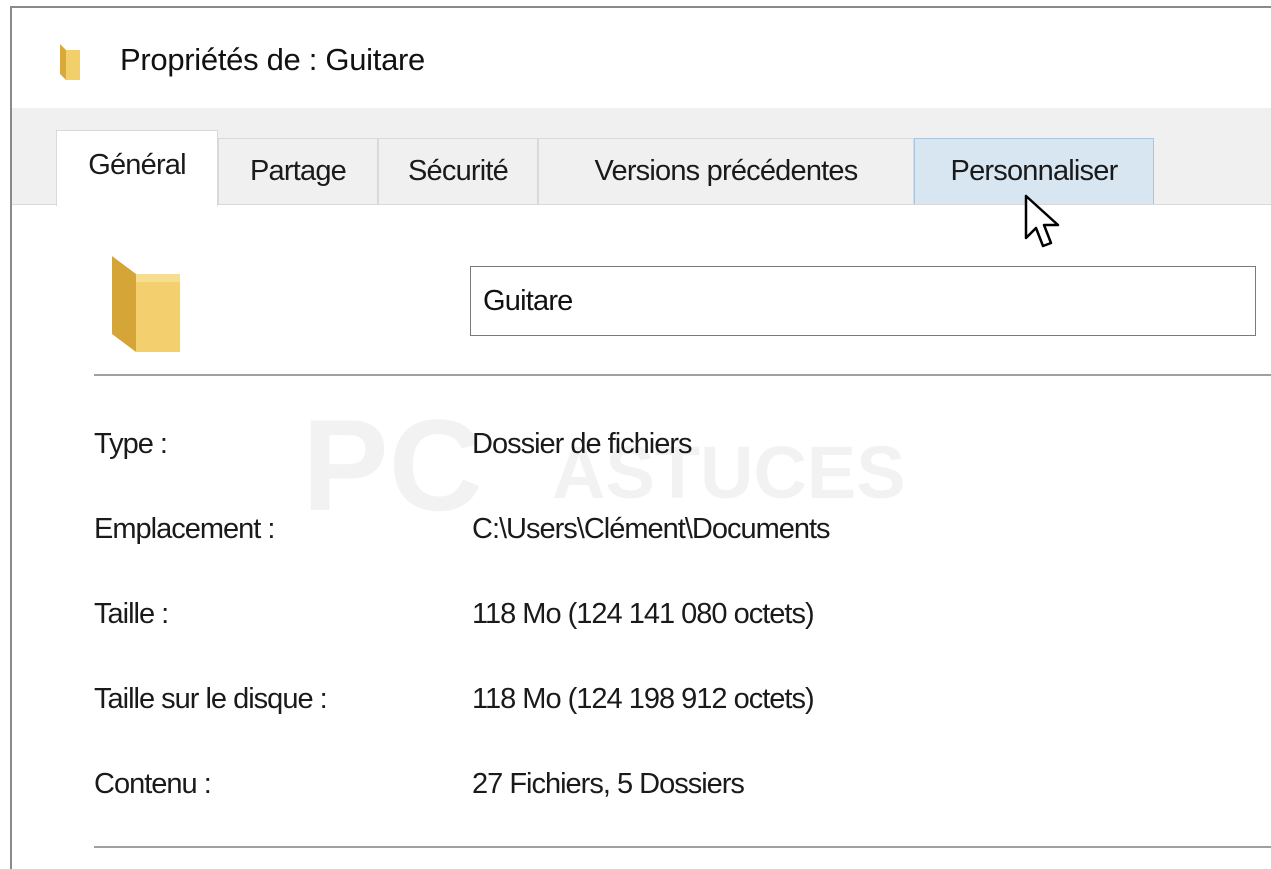 This screenshot has width=1271, height=869. What do you see at coordinates (146, 304) in the screenshot?
I see `folder-large-icon` at bounding box center [146, 304].